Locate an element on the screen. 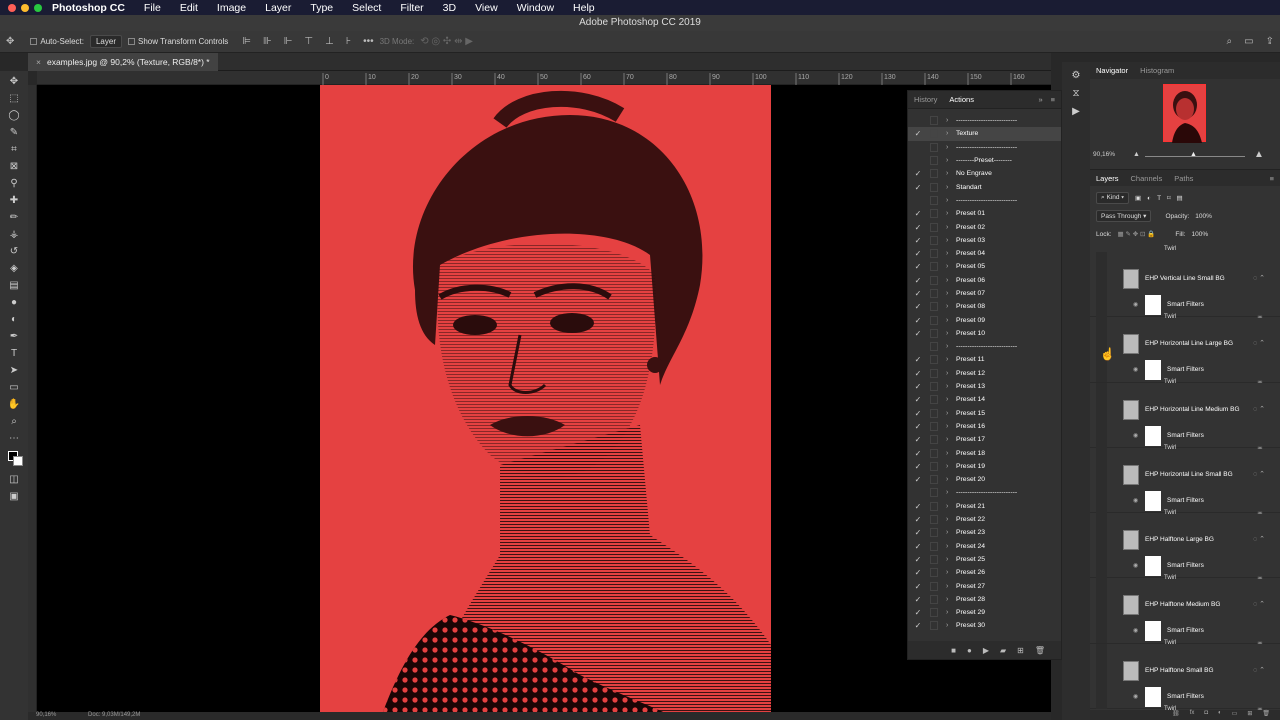 The width and height of the screenshot is (1280, 720). stamp-icon: ⚶ is located at coordinates (14, 234).